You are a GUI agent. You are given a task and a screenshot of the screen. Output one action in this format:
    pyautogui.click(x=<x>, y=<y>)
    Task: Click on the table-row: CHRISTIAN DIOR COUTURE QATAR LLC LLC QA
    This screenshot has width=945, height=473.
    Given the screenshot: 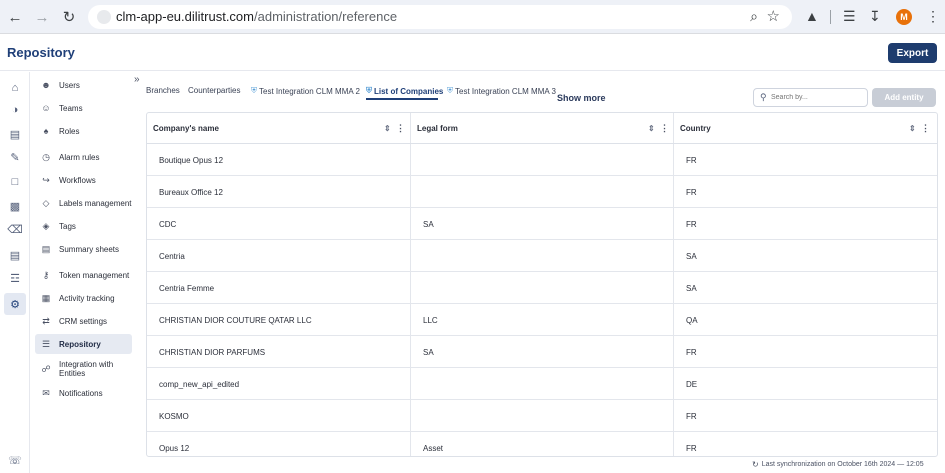 What is the action you would take?
    pyautogui.click(x=542, y=320)
    